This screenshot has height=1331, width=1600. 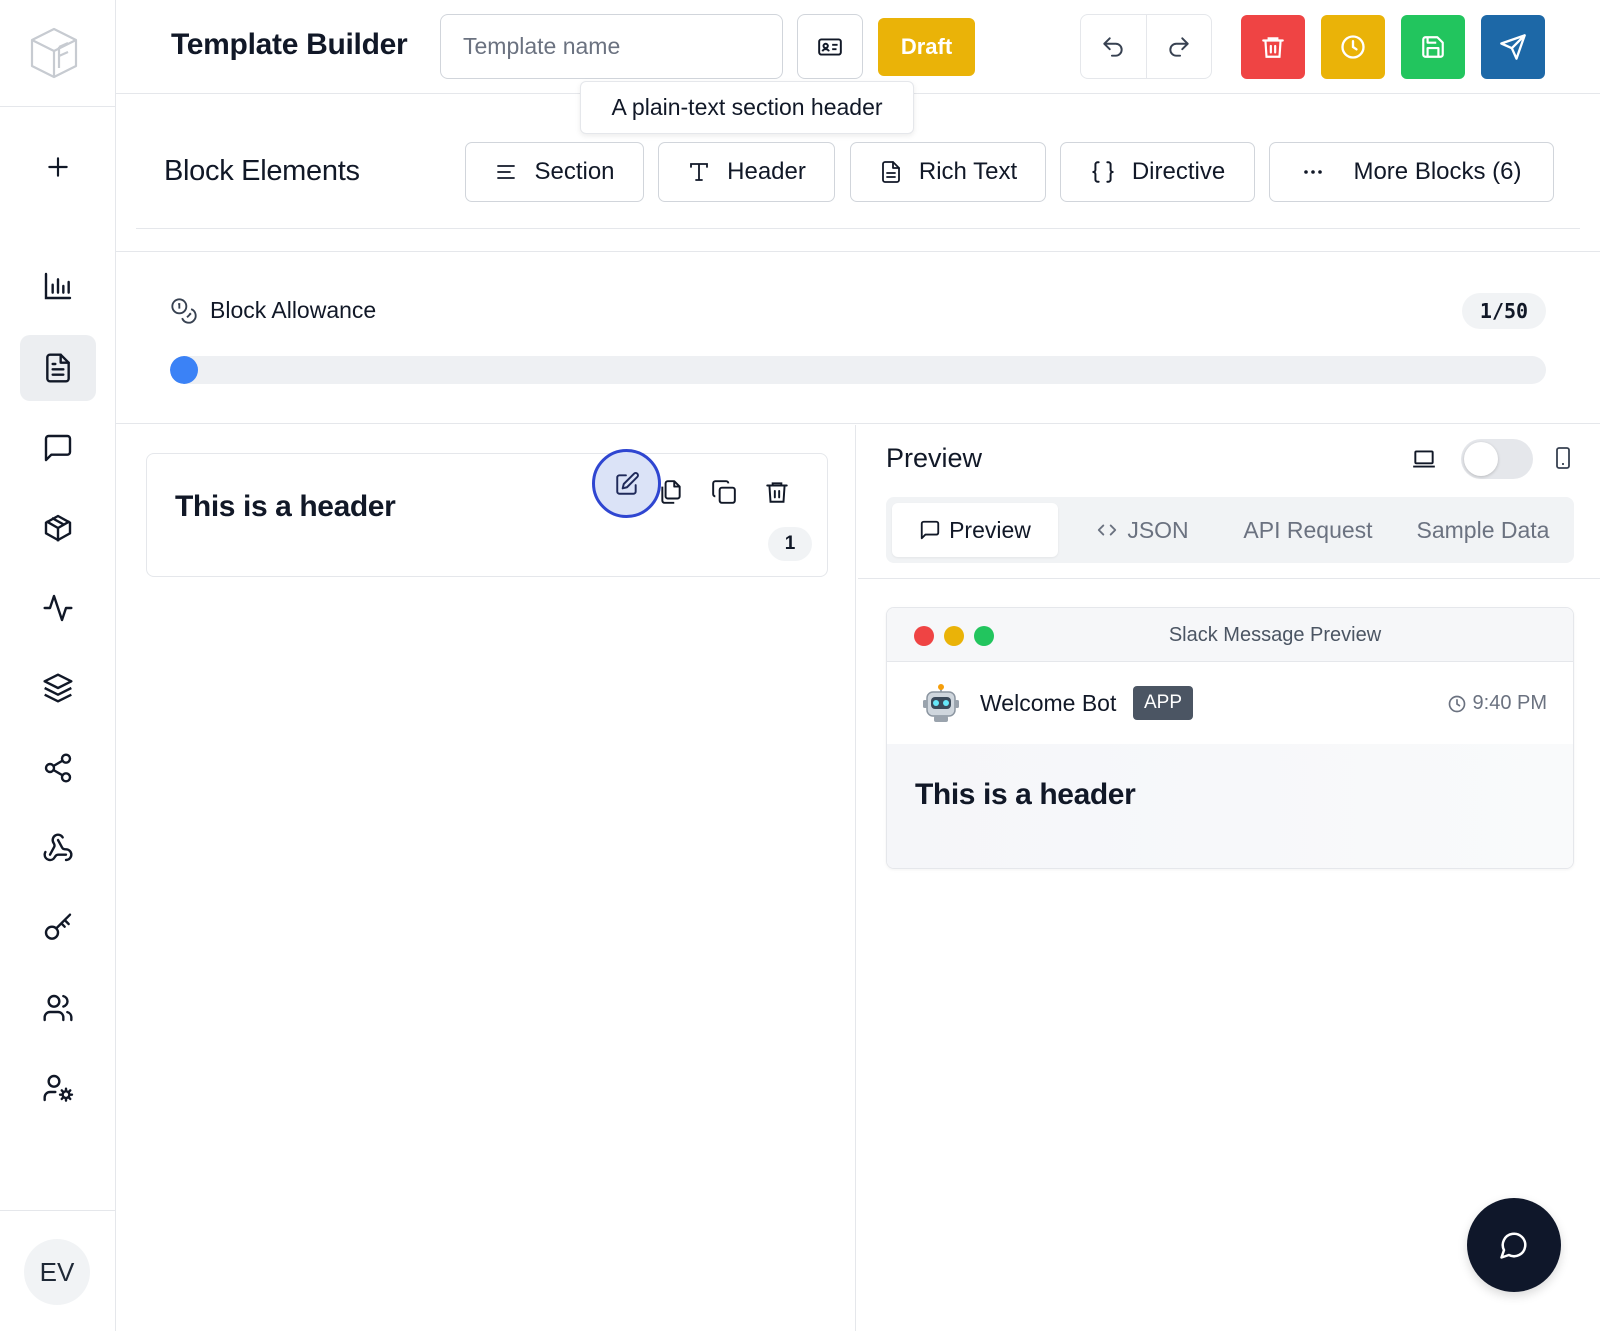 I want to click on send-icon, so click(x=1513, y=47).